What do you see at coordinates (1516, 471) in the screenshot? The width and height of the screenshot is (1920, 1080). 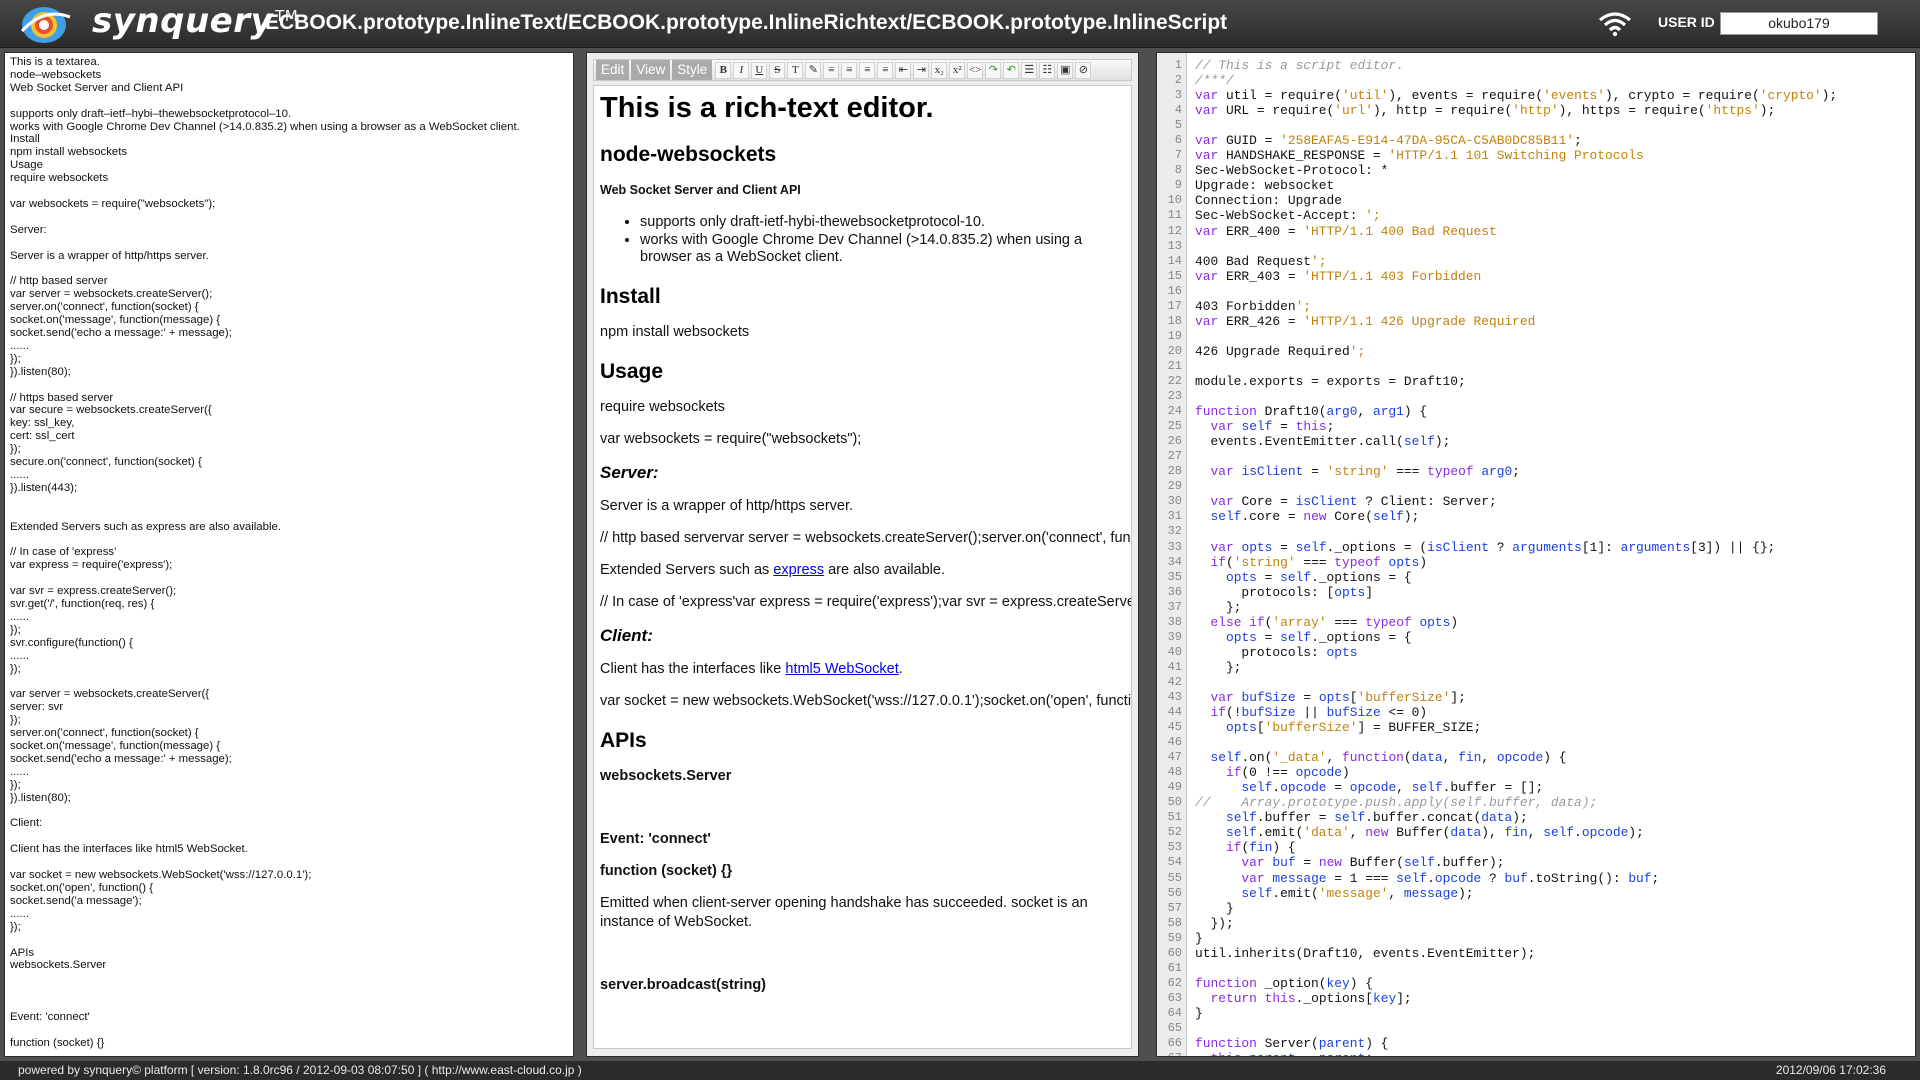 I see `code-line: var isClient = 'string' === typeof arg0;` at bounding box center [1516, 471].